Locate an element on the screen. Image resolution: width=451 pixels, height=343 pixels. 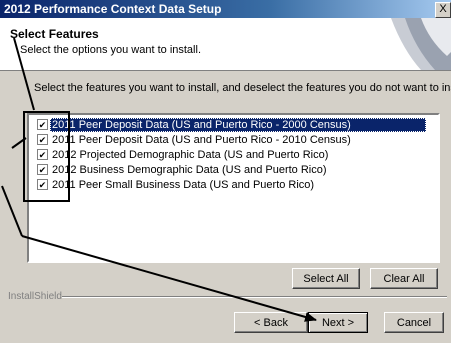
title-bar: 2012 Performance Context Data Setup X is located at coordinates (225, 9).